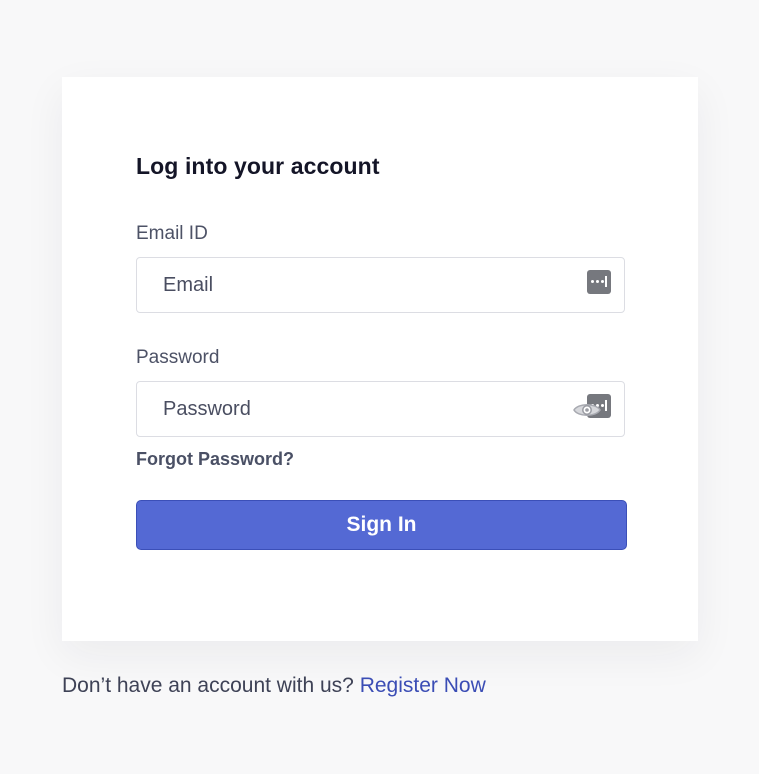 This screenshot has height=774, width=759. Describe the element at coordinates (587, 410) in the screenshot. I see `eye-icon` at that location.